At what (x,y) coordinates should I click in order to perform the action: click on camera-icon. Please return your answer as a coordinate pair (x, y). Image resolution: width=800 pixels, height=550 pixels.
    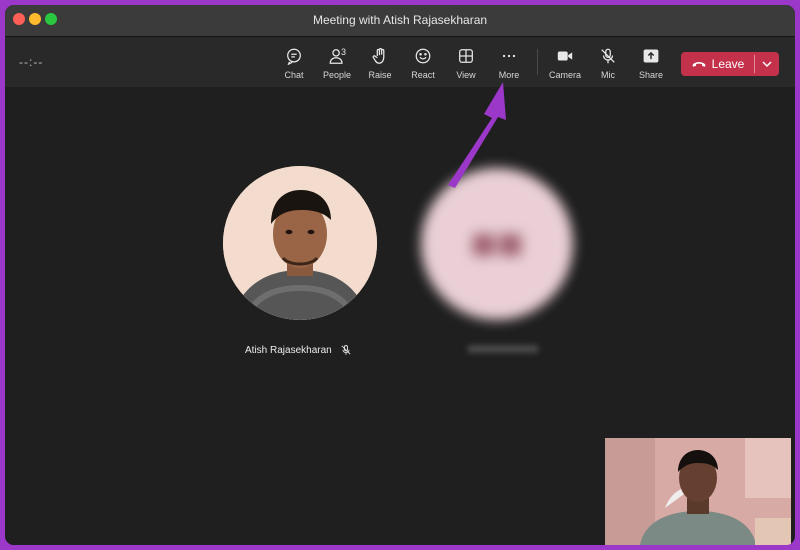
    Looking at the image, I should click on (565, 56).